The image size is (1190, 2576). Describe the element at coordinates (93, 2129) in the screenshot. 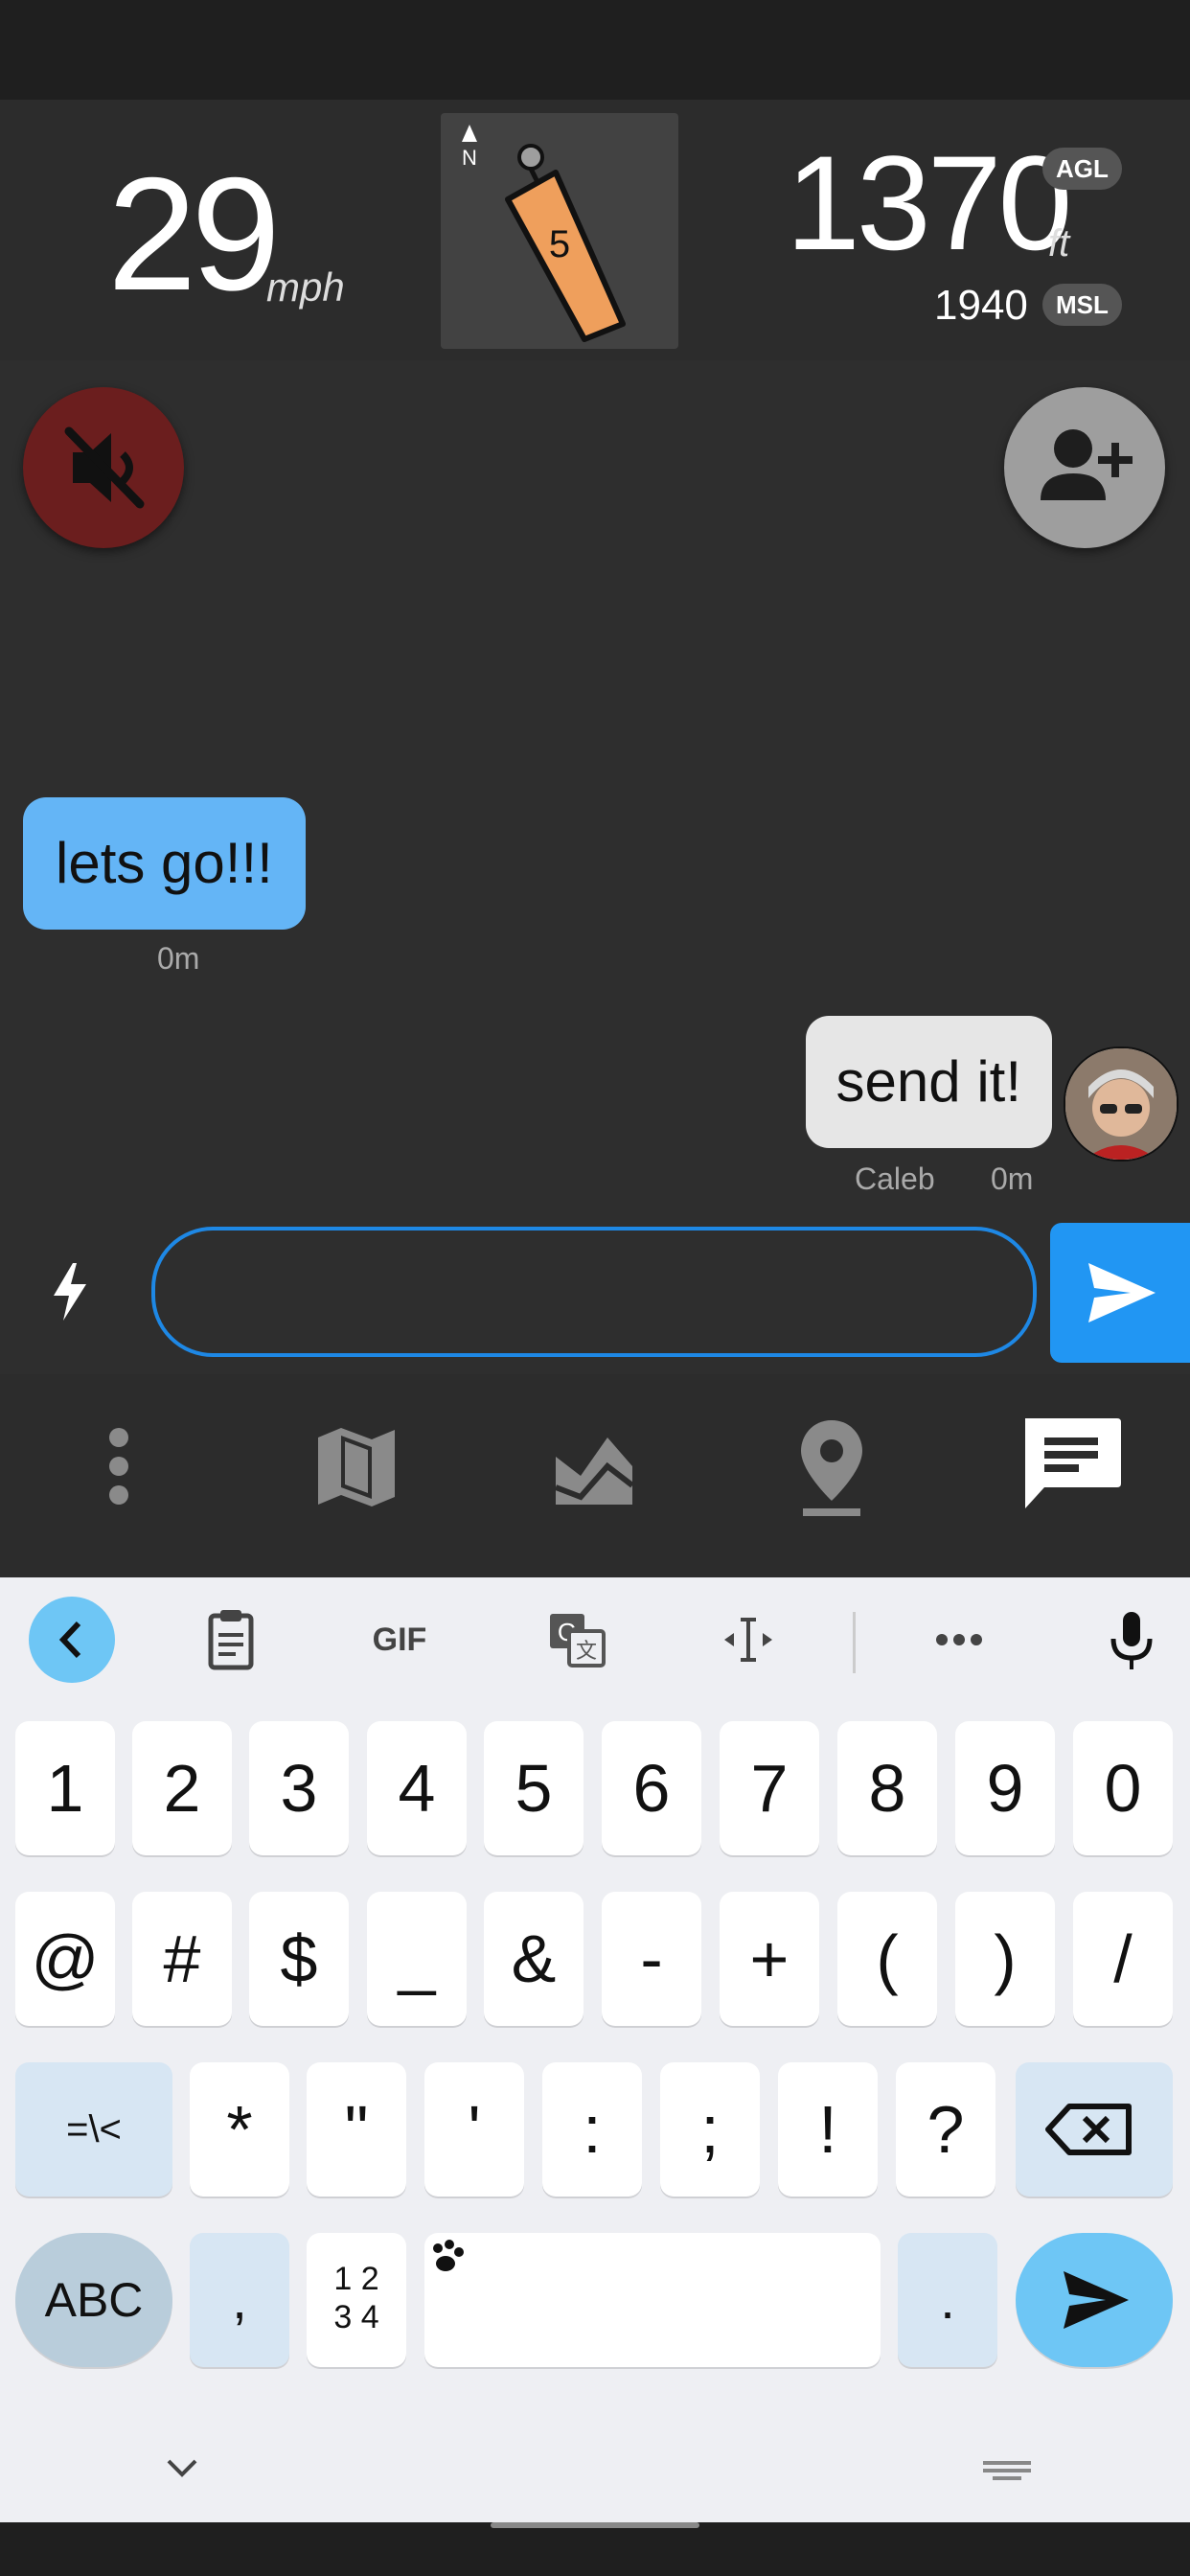

I see `key-more-symbols: =\<` at that location.